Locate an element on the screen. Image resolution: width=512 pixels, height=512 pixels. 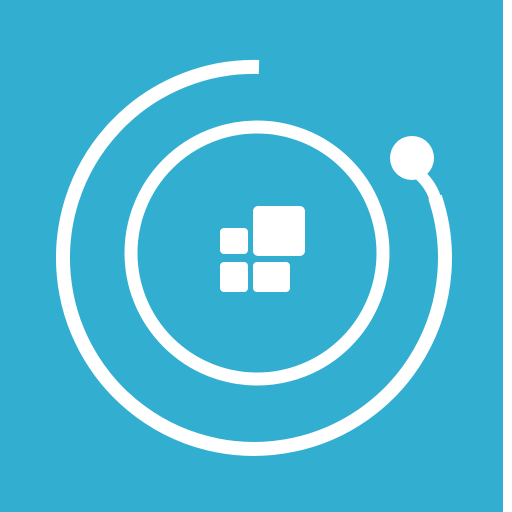
grid-tile-bottom-left is located at coordinates (234, 277).